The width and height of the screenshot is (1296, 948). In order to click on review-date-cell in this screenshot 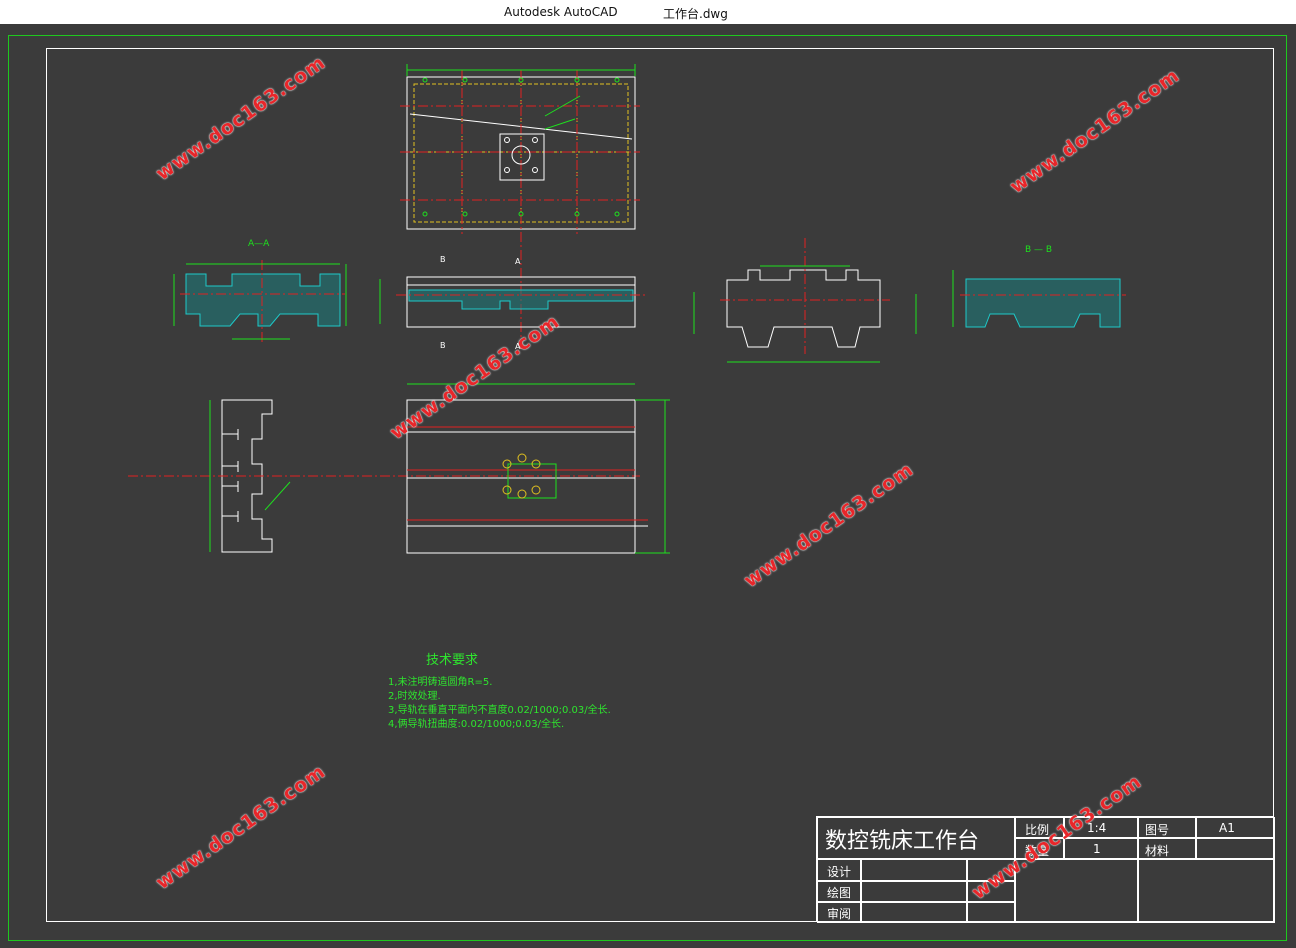, I will do `click(991, 912)`.